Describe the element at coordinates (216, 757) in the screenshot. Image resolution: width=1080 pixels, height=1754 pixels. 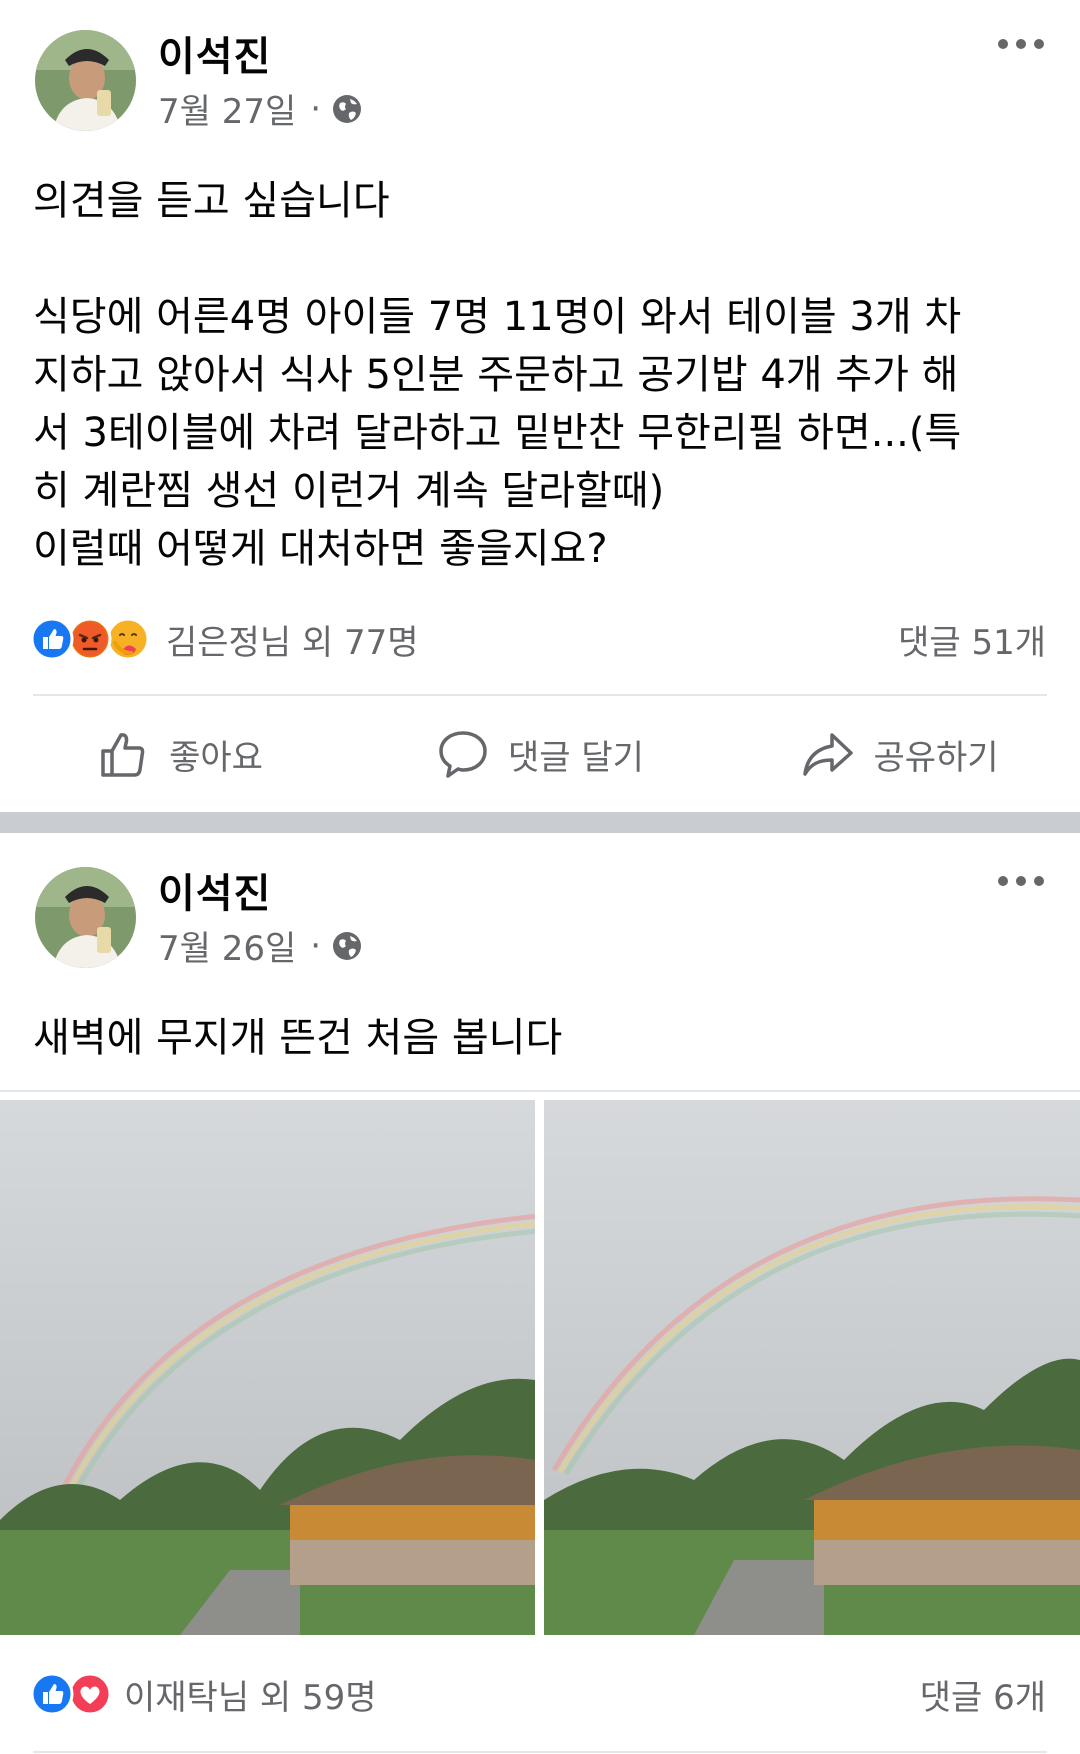
I see `like-button-label: 좋아요` at that location.